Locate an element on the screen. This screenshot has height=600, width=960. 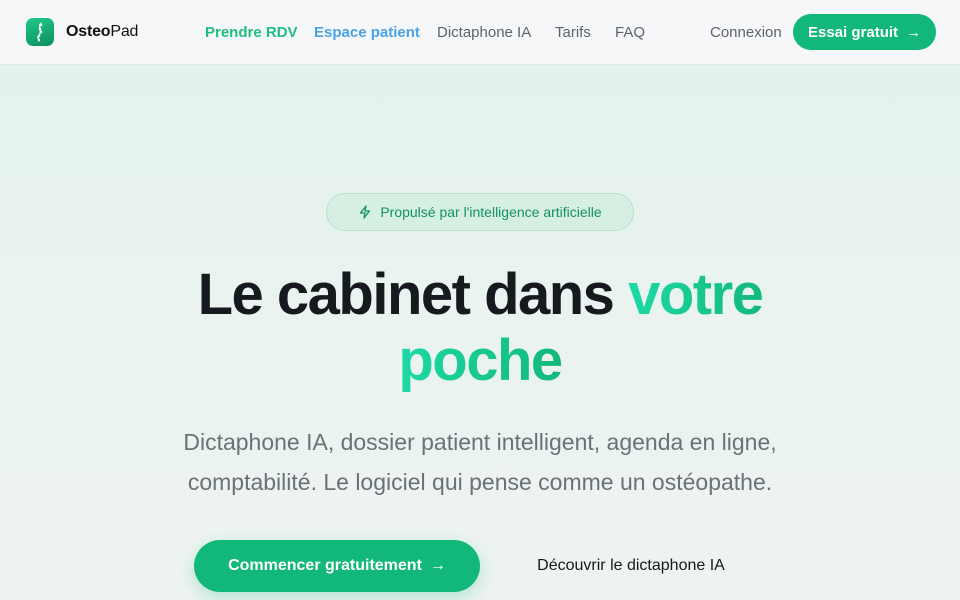
start-free-button-label: Commencer gratuitement is located at coordinates (325, 565).